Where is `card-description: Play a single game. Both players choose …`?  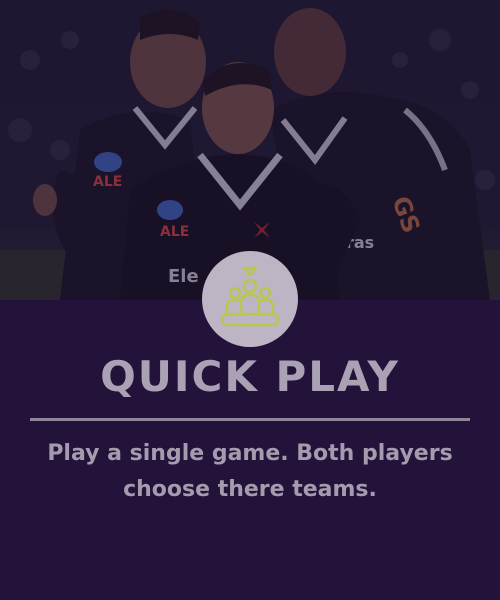
card-description: Play a single game. Both players choose … is located at coordinates (250, 471).